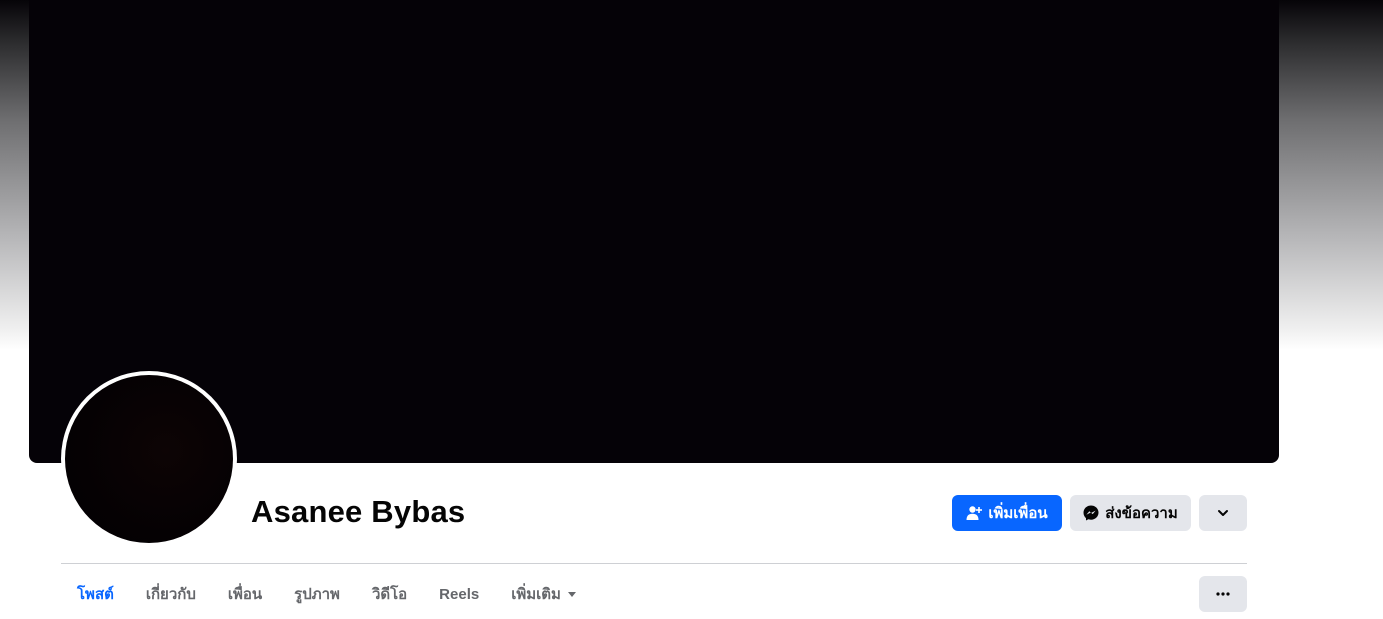 Image resolution: width=1383 pixels, height=619 pixels. I want to click on tab-label: เกี่ยวกับ, so click(170, 594).